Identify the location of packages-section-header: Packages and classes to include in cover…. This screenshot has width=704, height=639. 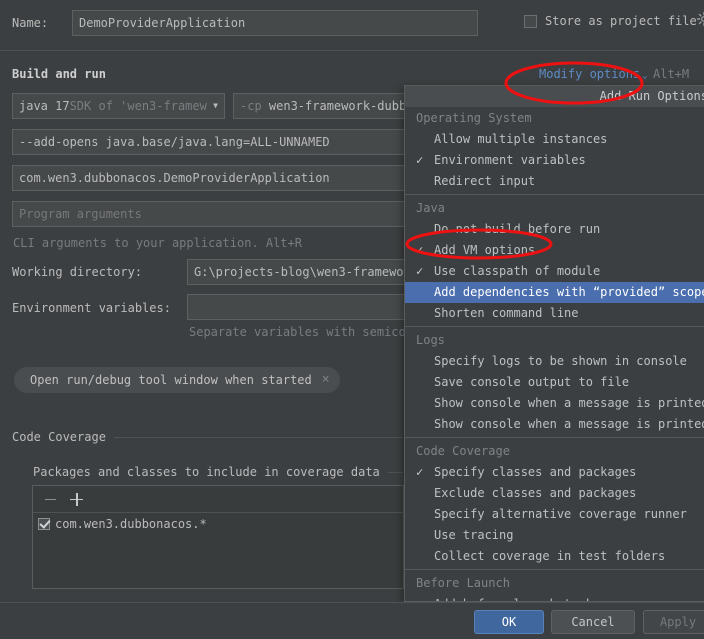
(218, 472).